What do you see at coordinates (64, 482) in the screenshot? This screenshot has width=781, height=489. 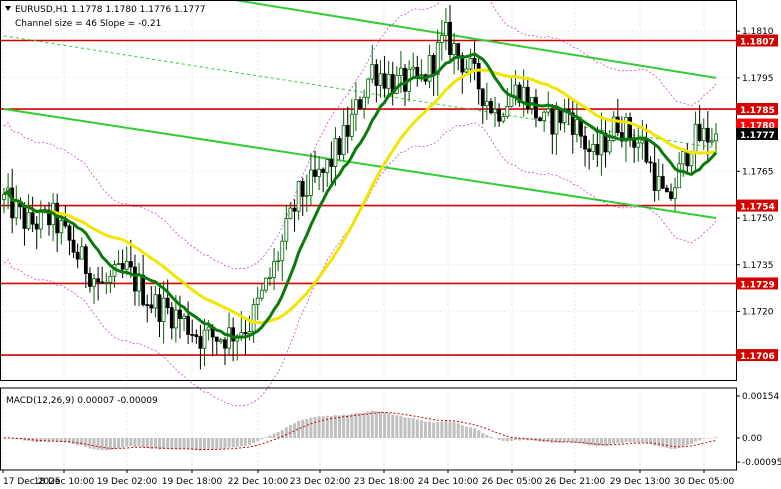 I see `x-tick-label: 18 Dec 10:00` at bounding box center [64, 482].